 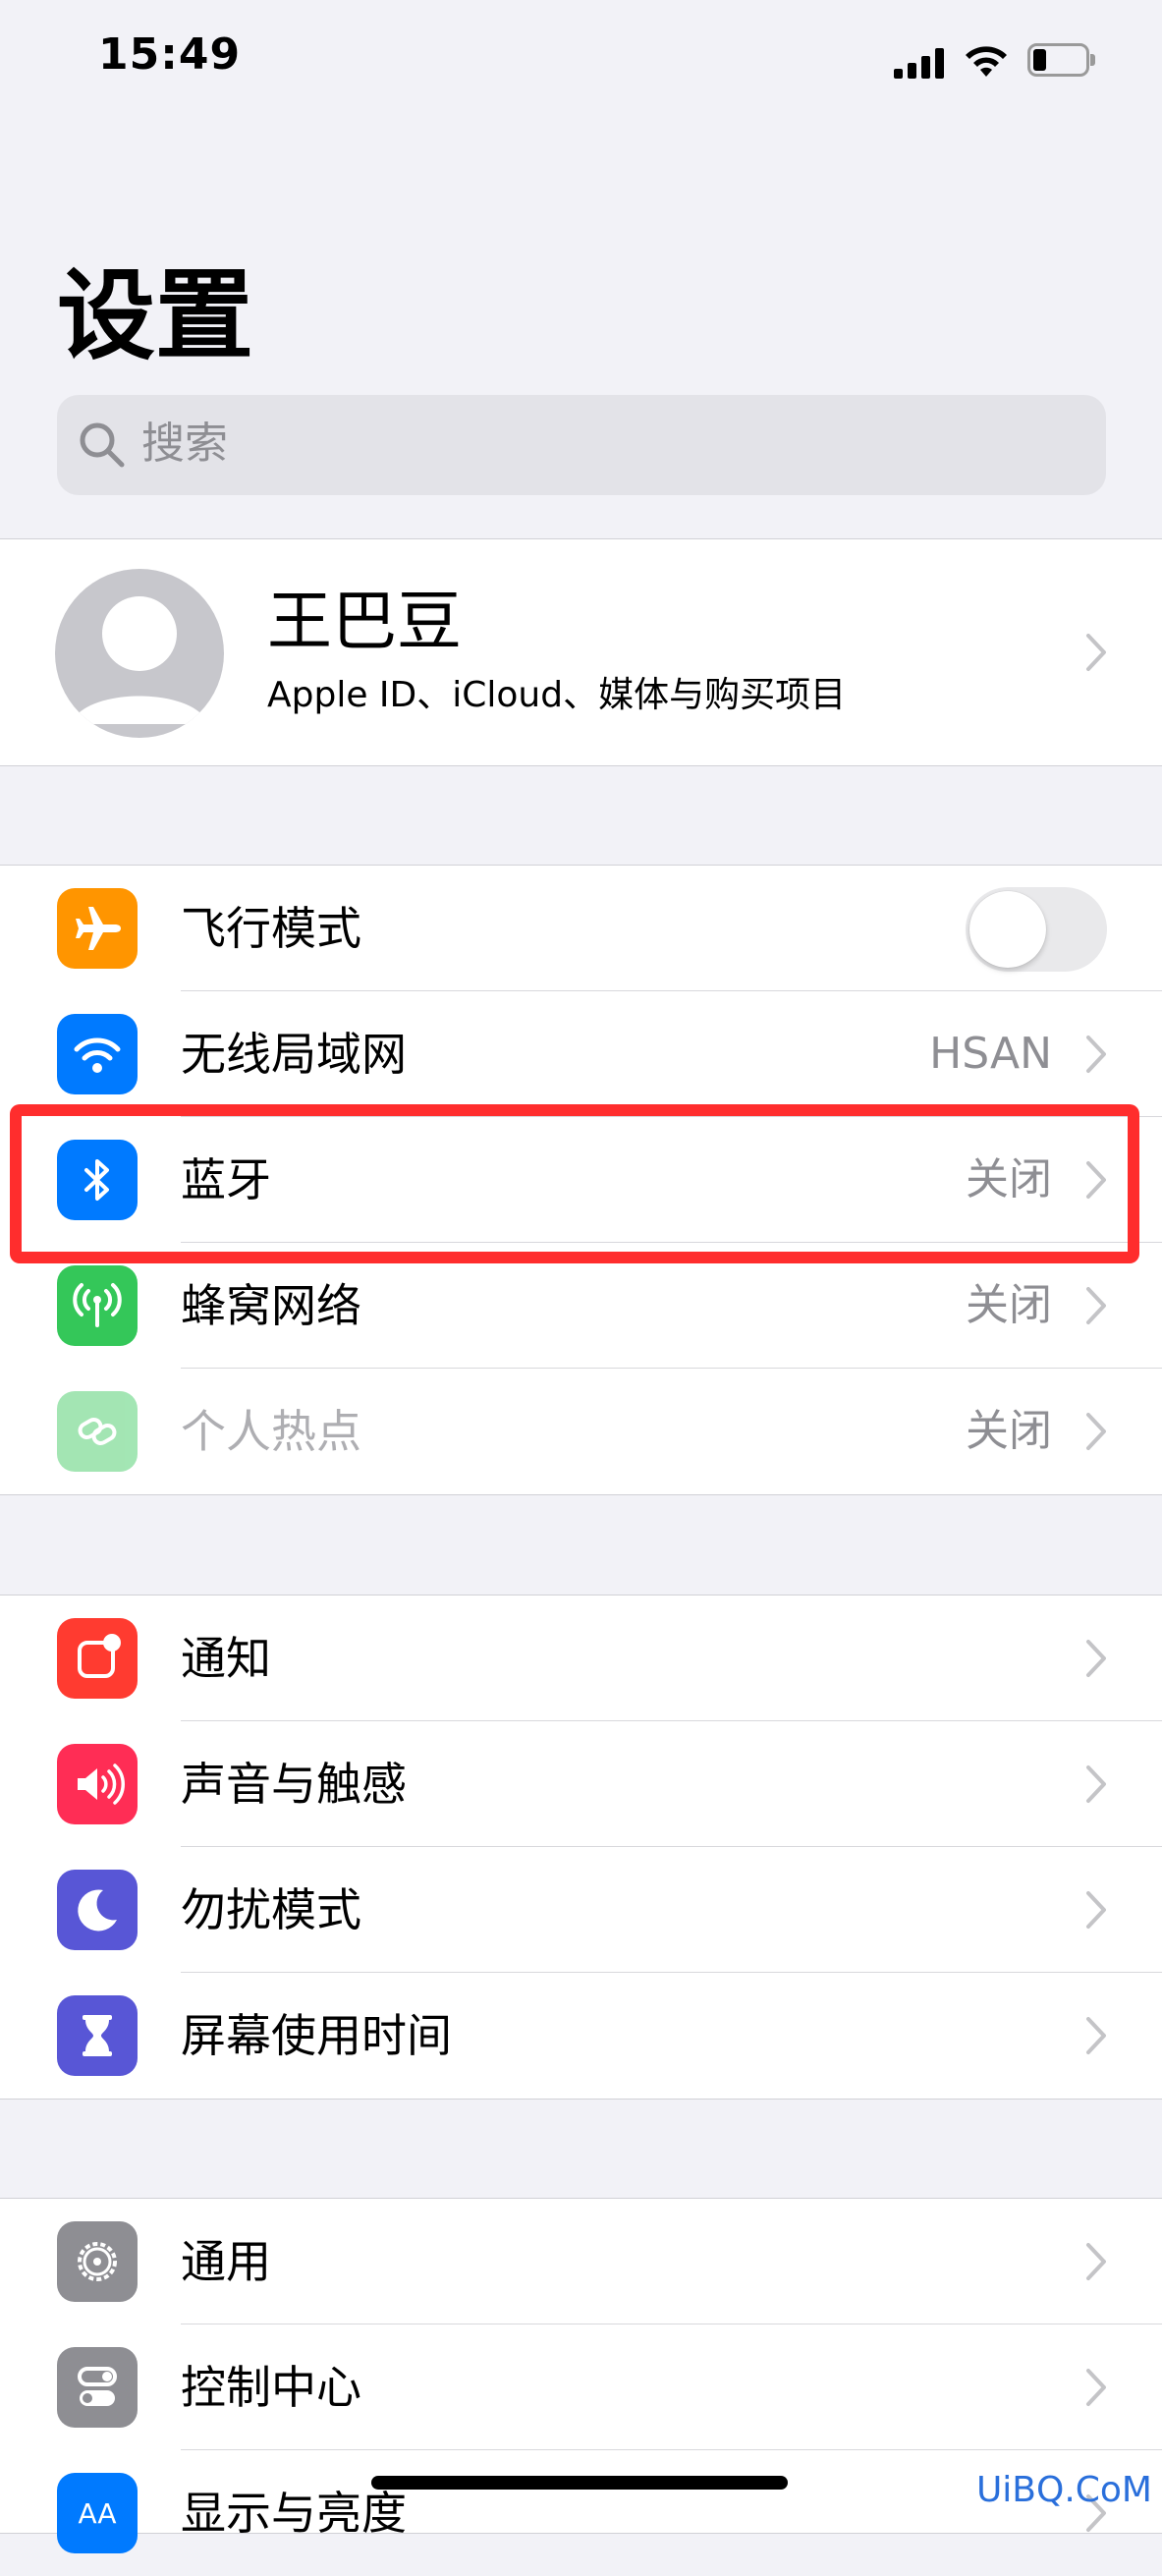 I want to click on status-time: 15:49, so click(x=170, y=54).